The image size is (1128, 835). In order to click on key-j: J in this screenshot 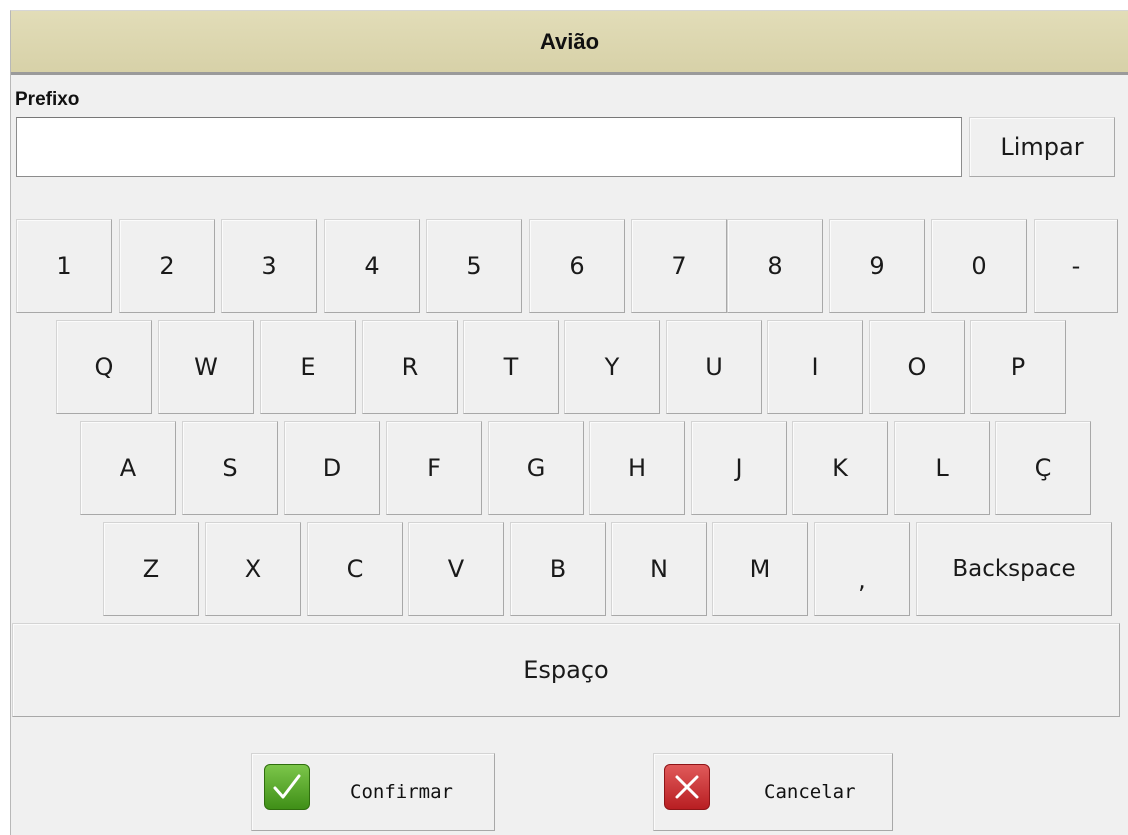, I will do `click(739, 468)`.